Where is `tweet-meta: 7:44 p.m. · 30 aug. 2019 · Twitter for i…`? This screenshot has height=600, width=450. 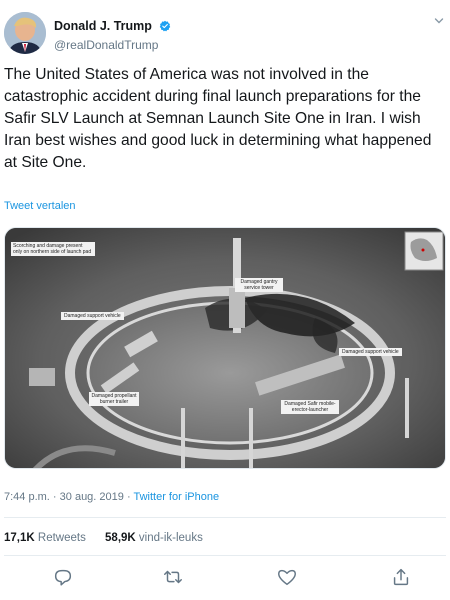 tweet-meta: 7:44 p.m. · 30 aug. 2019 · Twitter for i… is located at coordinates (111, 497).